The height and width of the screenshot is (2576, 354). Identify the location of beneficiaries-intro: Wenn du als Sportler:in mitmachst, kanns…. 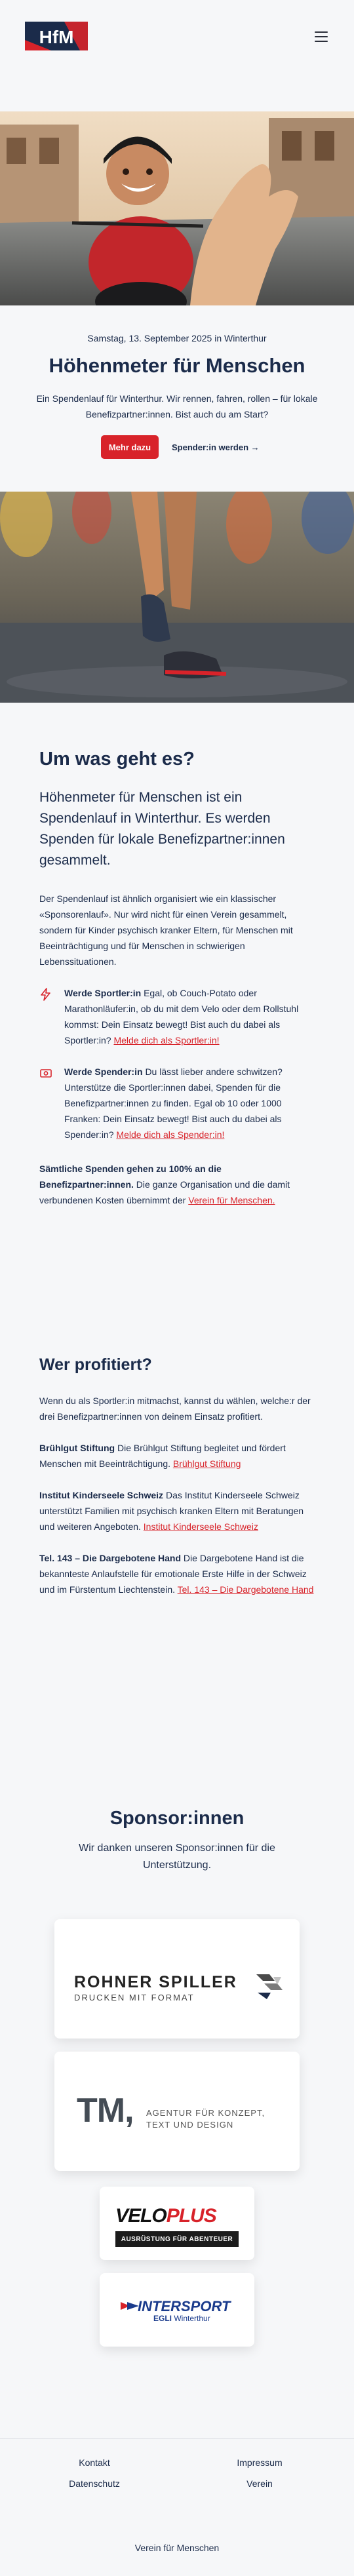
(175, 1408).